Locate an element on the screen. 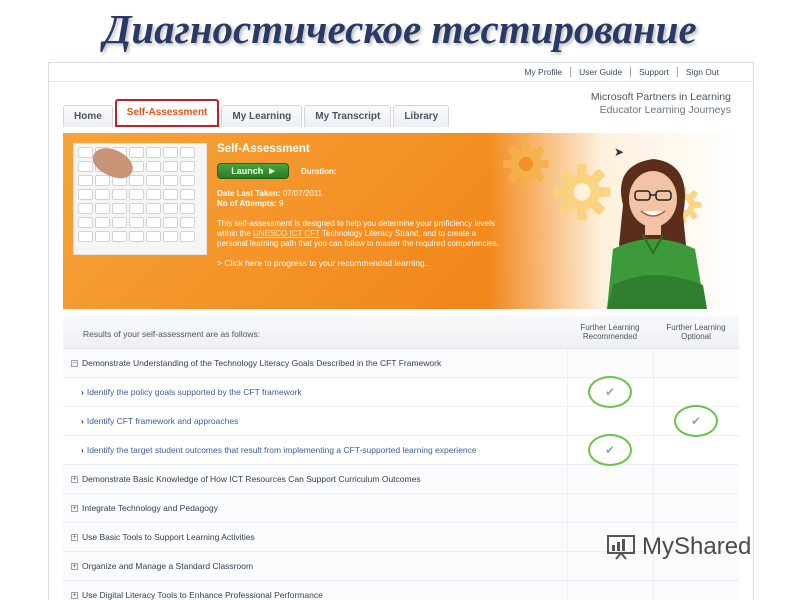  watermark-text: MyShared is located at coordinates (697, 546).